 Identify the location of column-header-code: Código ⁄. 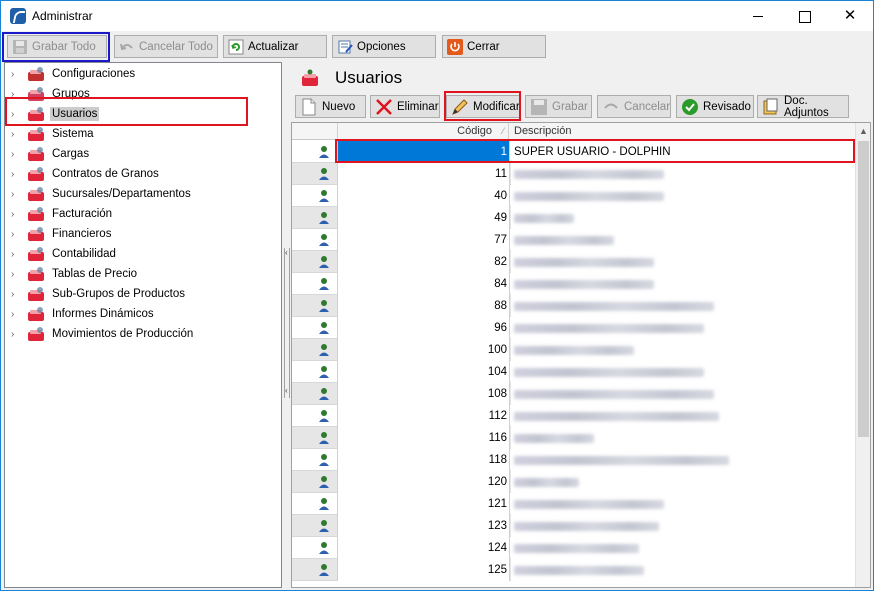
(423, 131).